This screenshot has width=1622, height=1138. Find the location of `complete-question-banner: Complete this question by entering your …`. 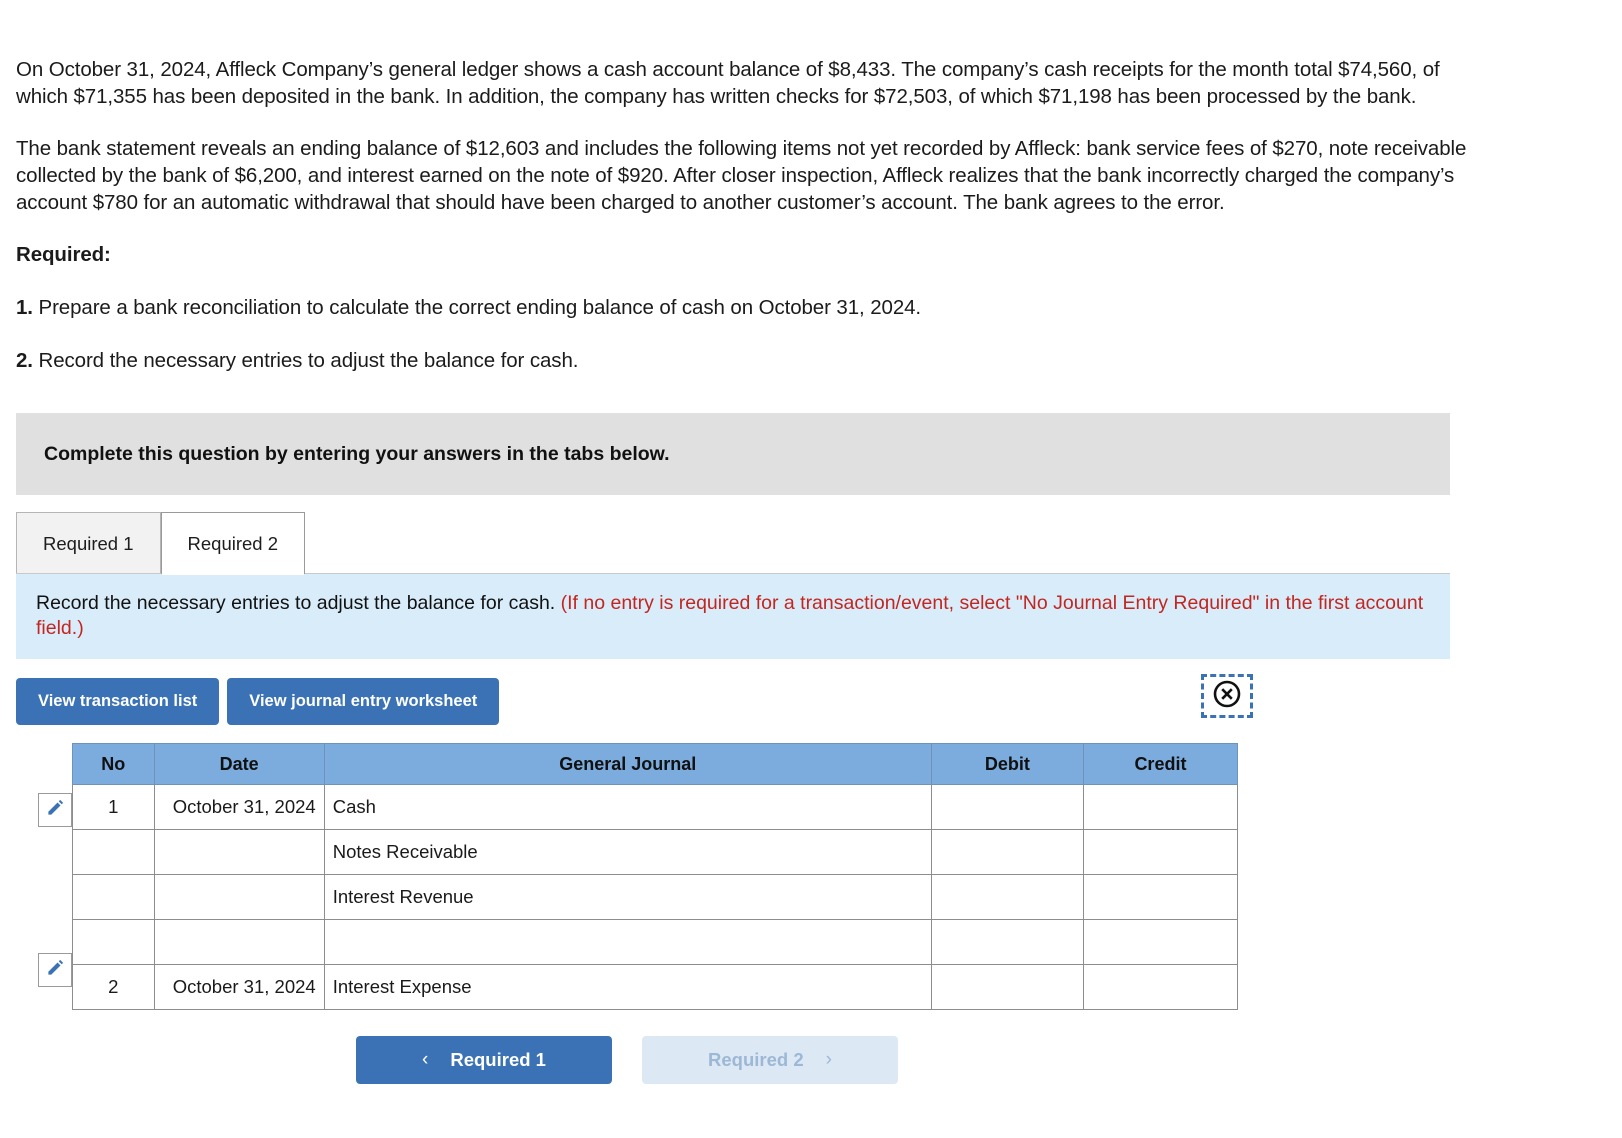

complete-question-banner: Complete this question by entering your … is located at coordinates (733, 454).